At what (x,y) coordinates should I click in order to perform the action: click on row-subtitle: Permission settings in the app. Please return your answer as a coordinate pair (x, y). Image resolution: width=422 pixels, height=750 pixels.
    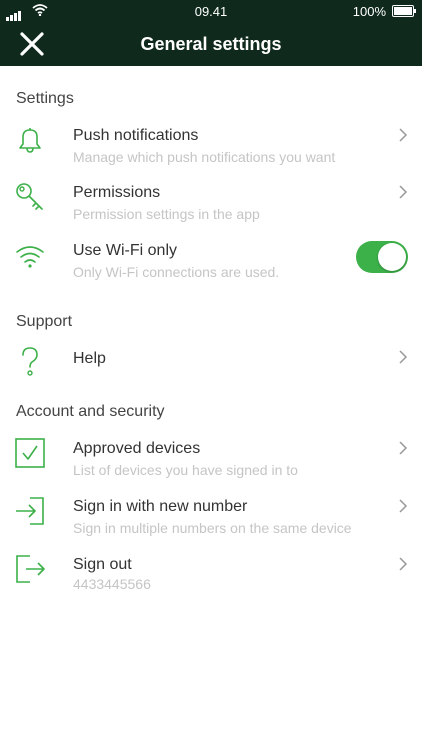
    Looking at the image, I should click on (166, 214).